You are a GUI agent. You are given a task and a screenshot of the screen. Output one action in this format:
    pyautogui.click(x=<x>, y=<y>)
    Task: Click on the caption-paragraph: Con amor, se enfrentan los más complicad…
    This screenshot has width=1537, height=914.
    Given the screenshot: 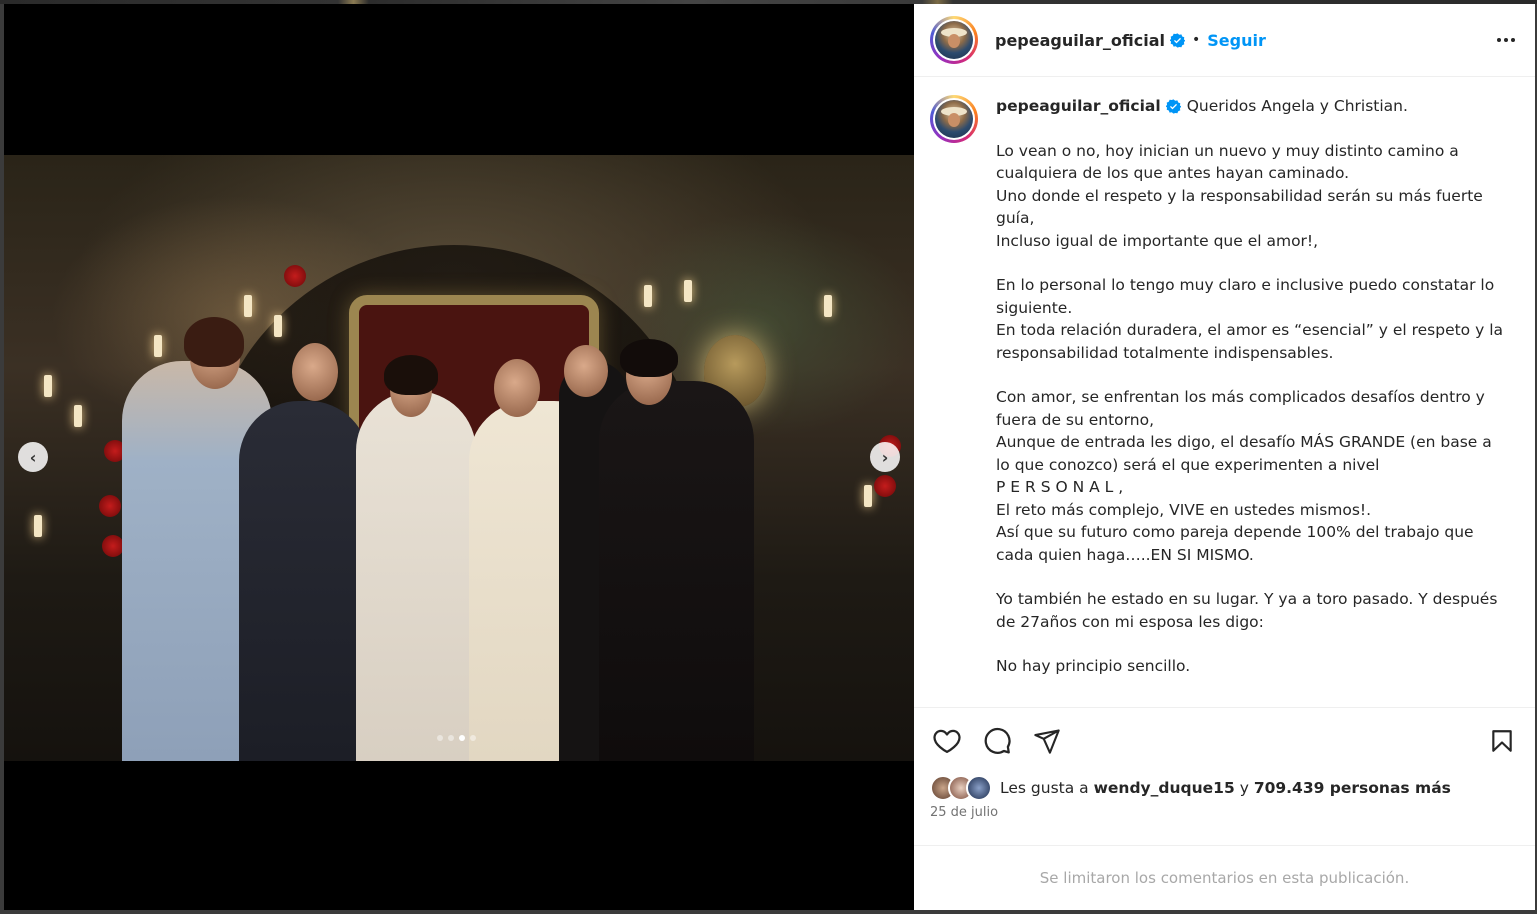 What is the action you would take?
    pyautogui.click(x=1244, y=476)
    